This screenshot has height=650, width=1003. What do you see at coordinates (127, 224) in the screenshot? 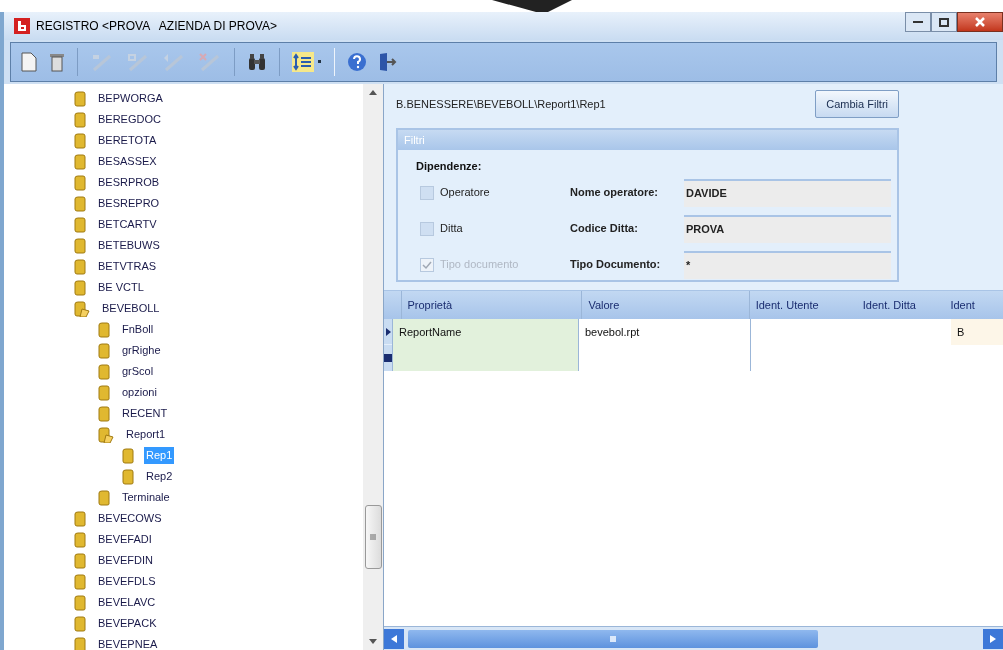
I see `tree-item: BETCARTV` at bounding box center [127, 224].